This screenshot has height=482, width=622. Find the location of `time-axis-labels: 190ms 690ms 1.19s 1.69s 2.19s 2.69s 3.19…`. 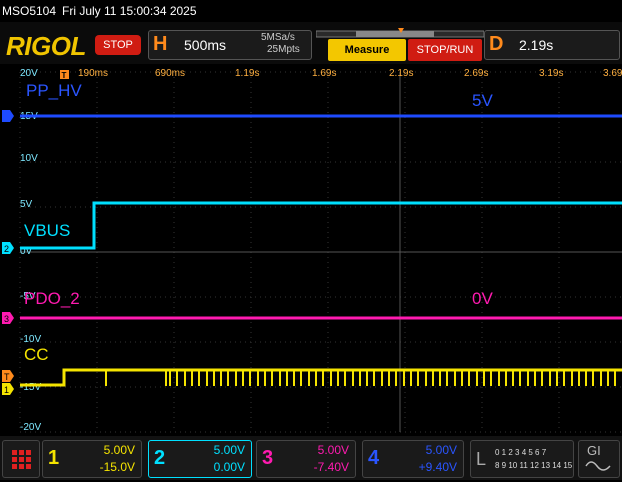

time-axis-labels: 190ms 690ms 1.19s 1.69s 2.19s 2.69s 3.19… is located at coordinates (350, 73).